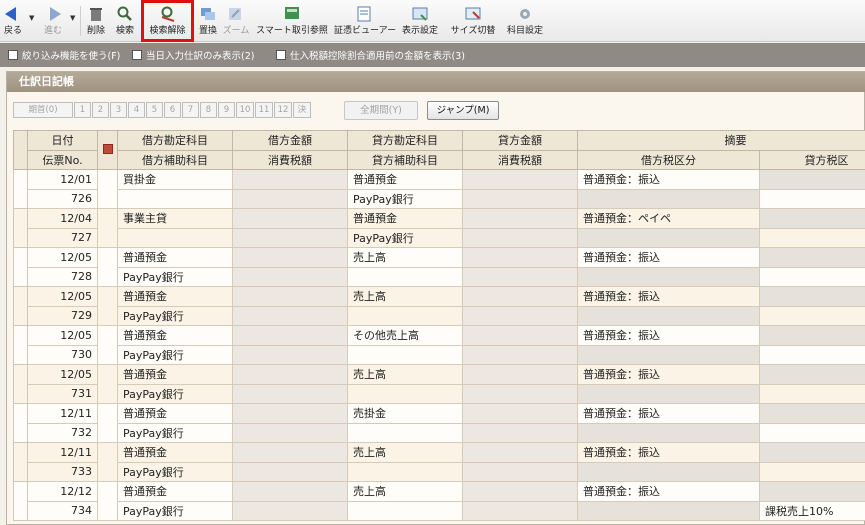 This screenshot has height=525, width=865. What do you see at coordinates (72, 18) in the screenshot?
I see `forward-dropdown-icon: ▼` at bounding box center [72, 18].